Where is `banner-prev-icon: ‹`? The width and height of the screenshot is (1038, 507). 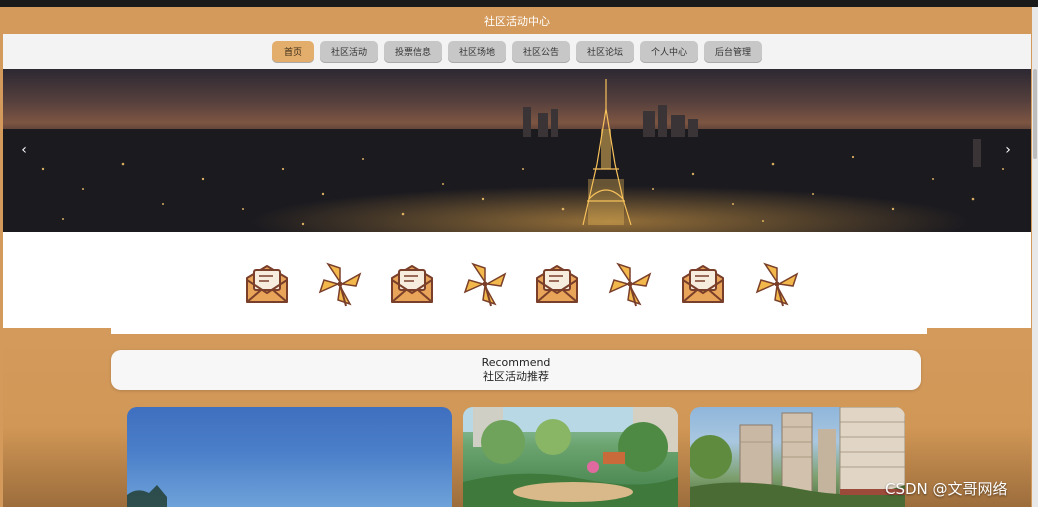
banner-prev-icon: ‹ is located at coordinates (24, 150).